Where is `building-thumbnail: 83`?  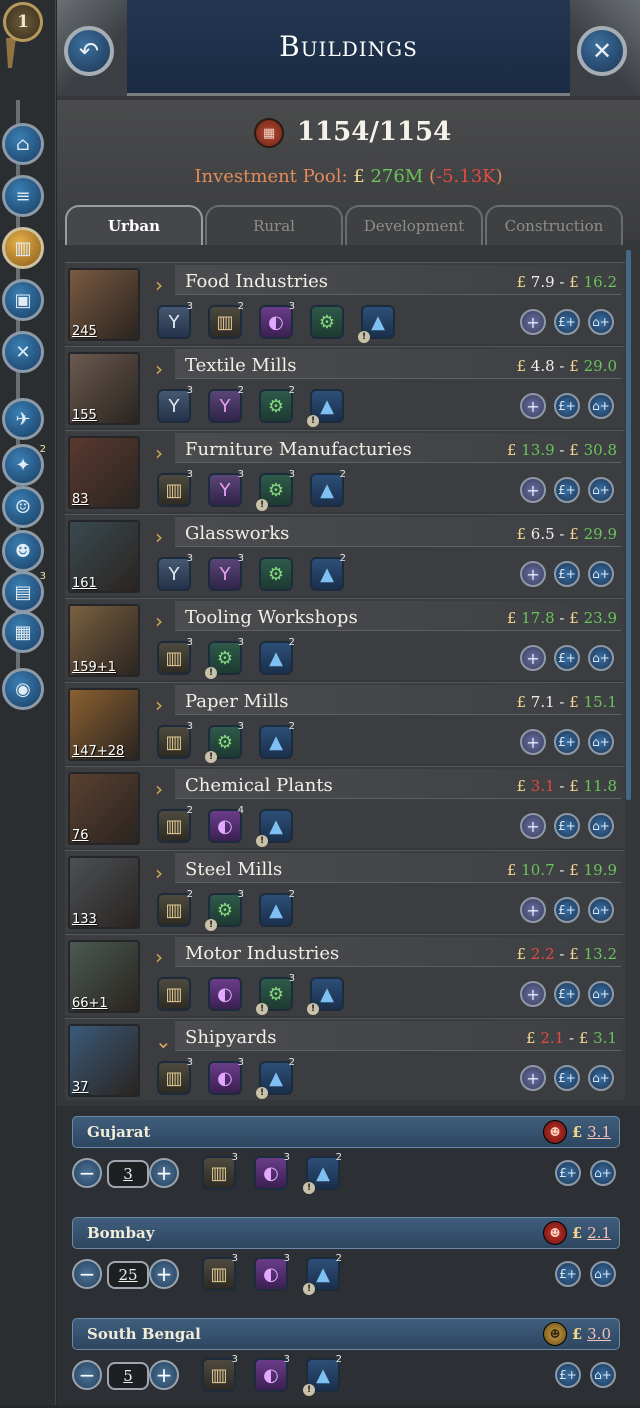 building-thumbnail: 83 is located at coordinates (104, 472).